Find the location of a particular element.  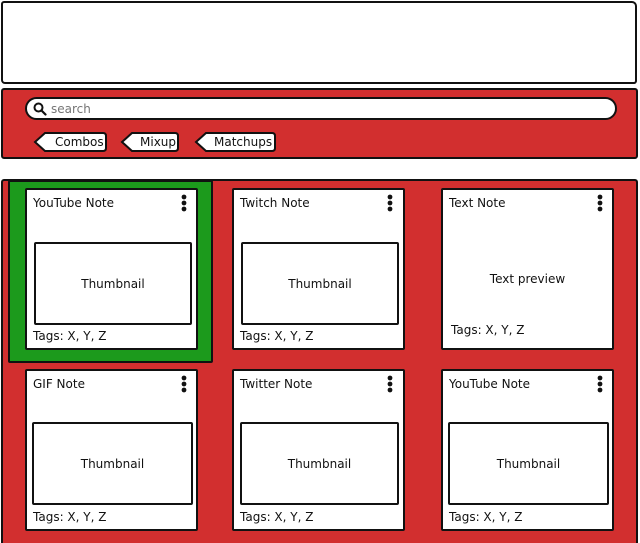

note-card-twitch: Twitch Note Thumbnail Tags: X, Y, Z is located at coordinates (318, 269).